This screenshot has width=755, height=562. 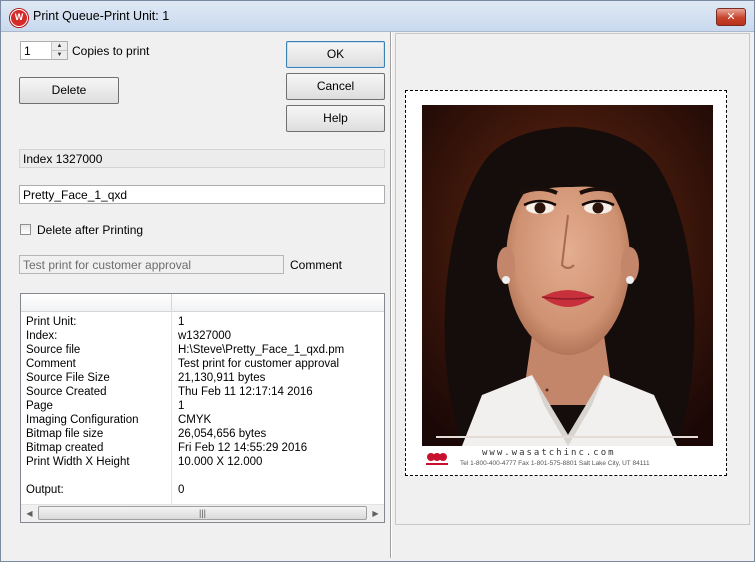 What do you see at coordinates (111, 51) in the screenshot?
I see `copies-label: Copies to print` at bounding box center [111, 51].